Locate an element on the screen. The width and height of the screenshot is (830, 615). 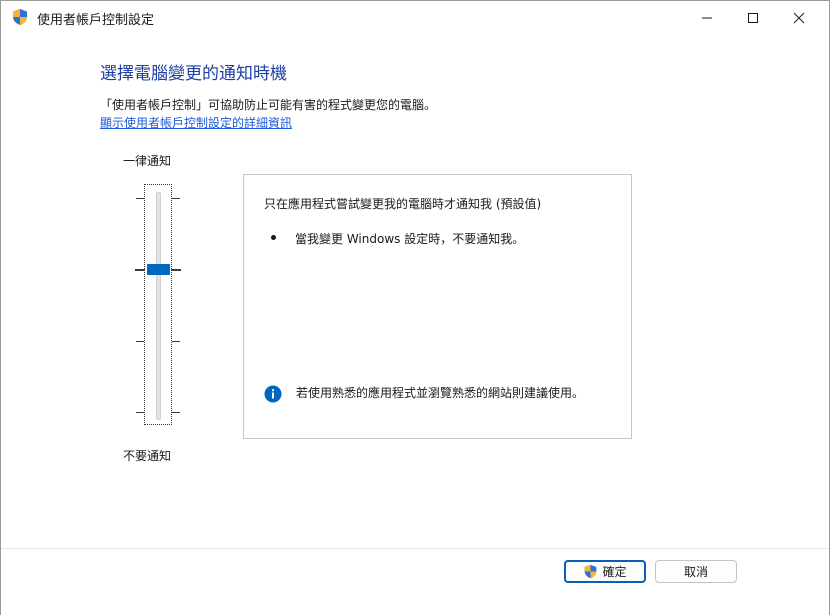
slider-bottom-label: 不要通知 is located at coordinates (147, 456).